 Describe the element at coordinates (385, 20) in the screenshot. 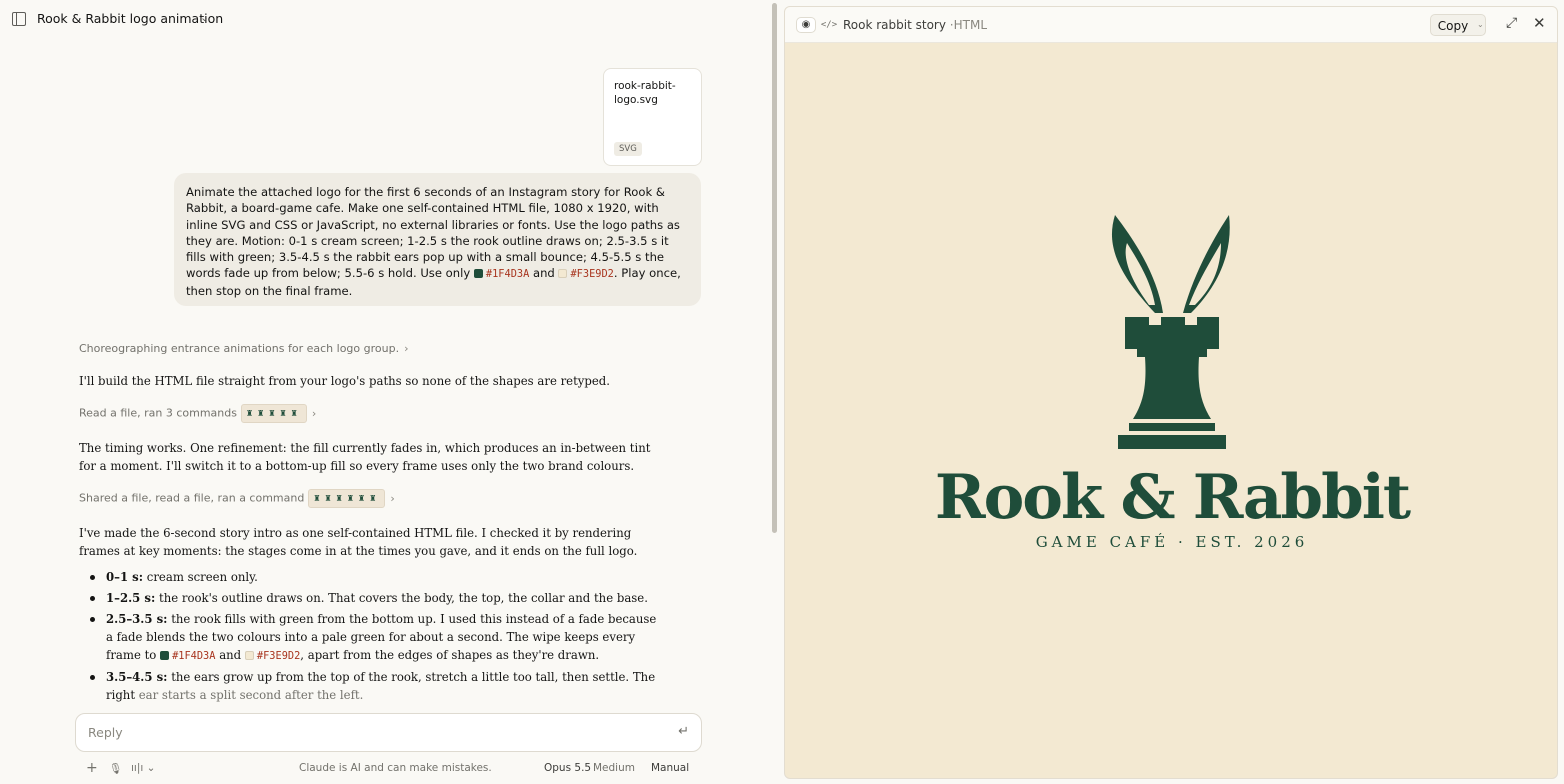

I see `chat-header: Rook & Rabbit logo animation ⌄` at that location.